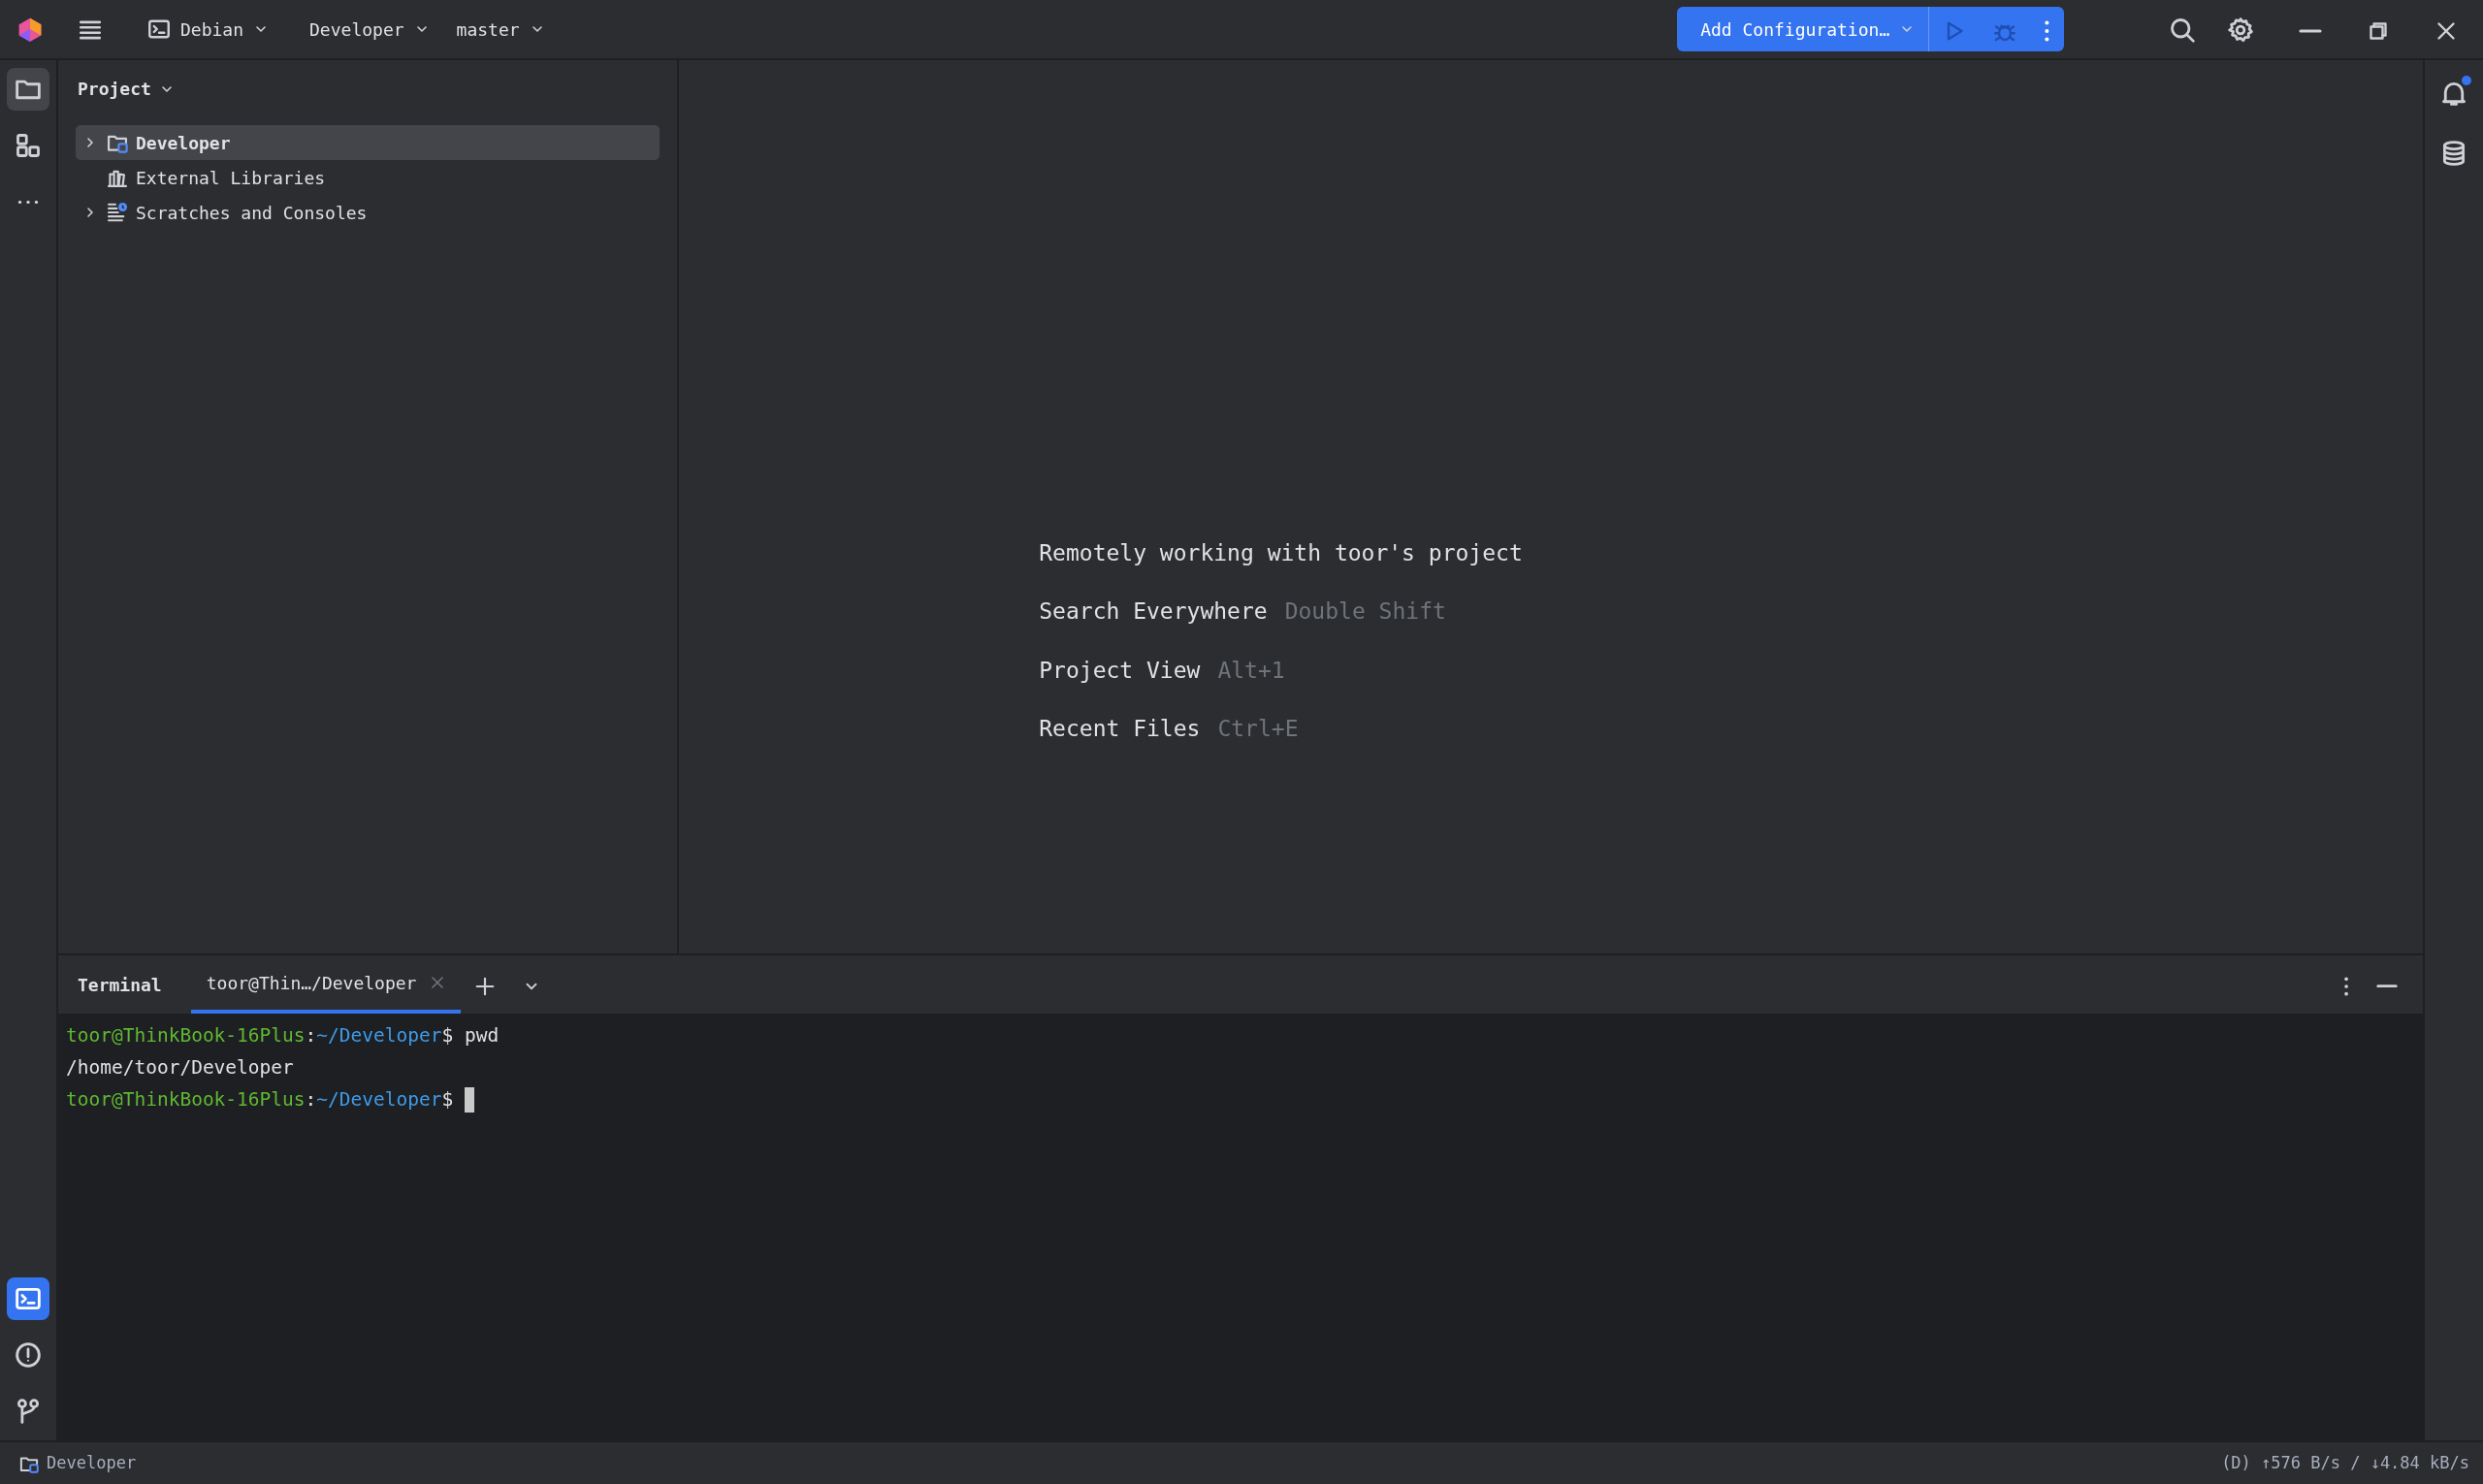 This screenshot has height=1484, width=2483. I want to click on shortcut-action: Recent Files, so click(1120, 729).